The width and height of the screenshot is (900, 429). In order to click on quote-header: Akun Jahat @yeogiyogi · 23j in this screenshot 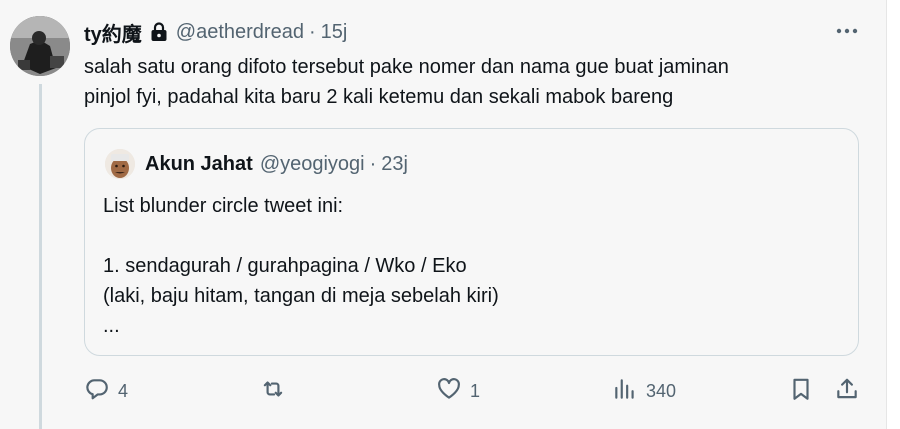, I will do `click(276, 164)`.